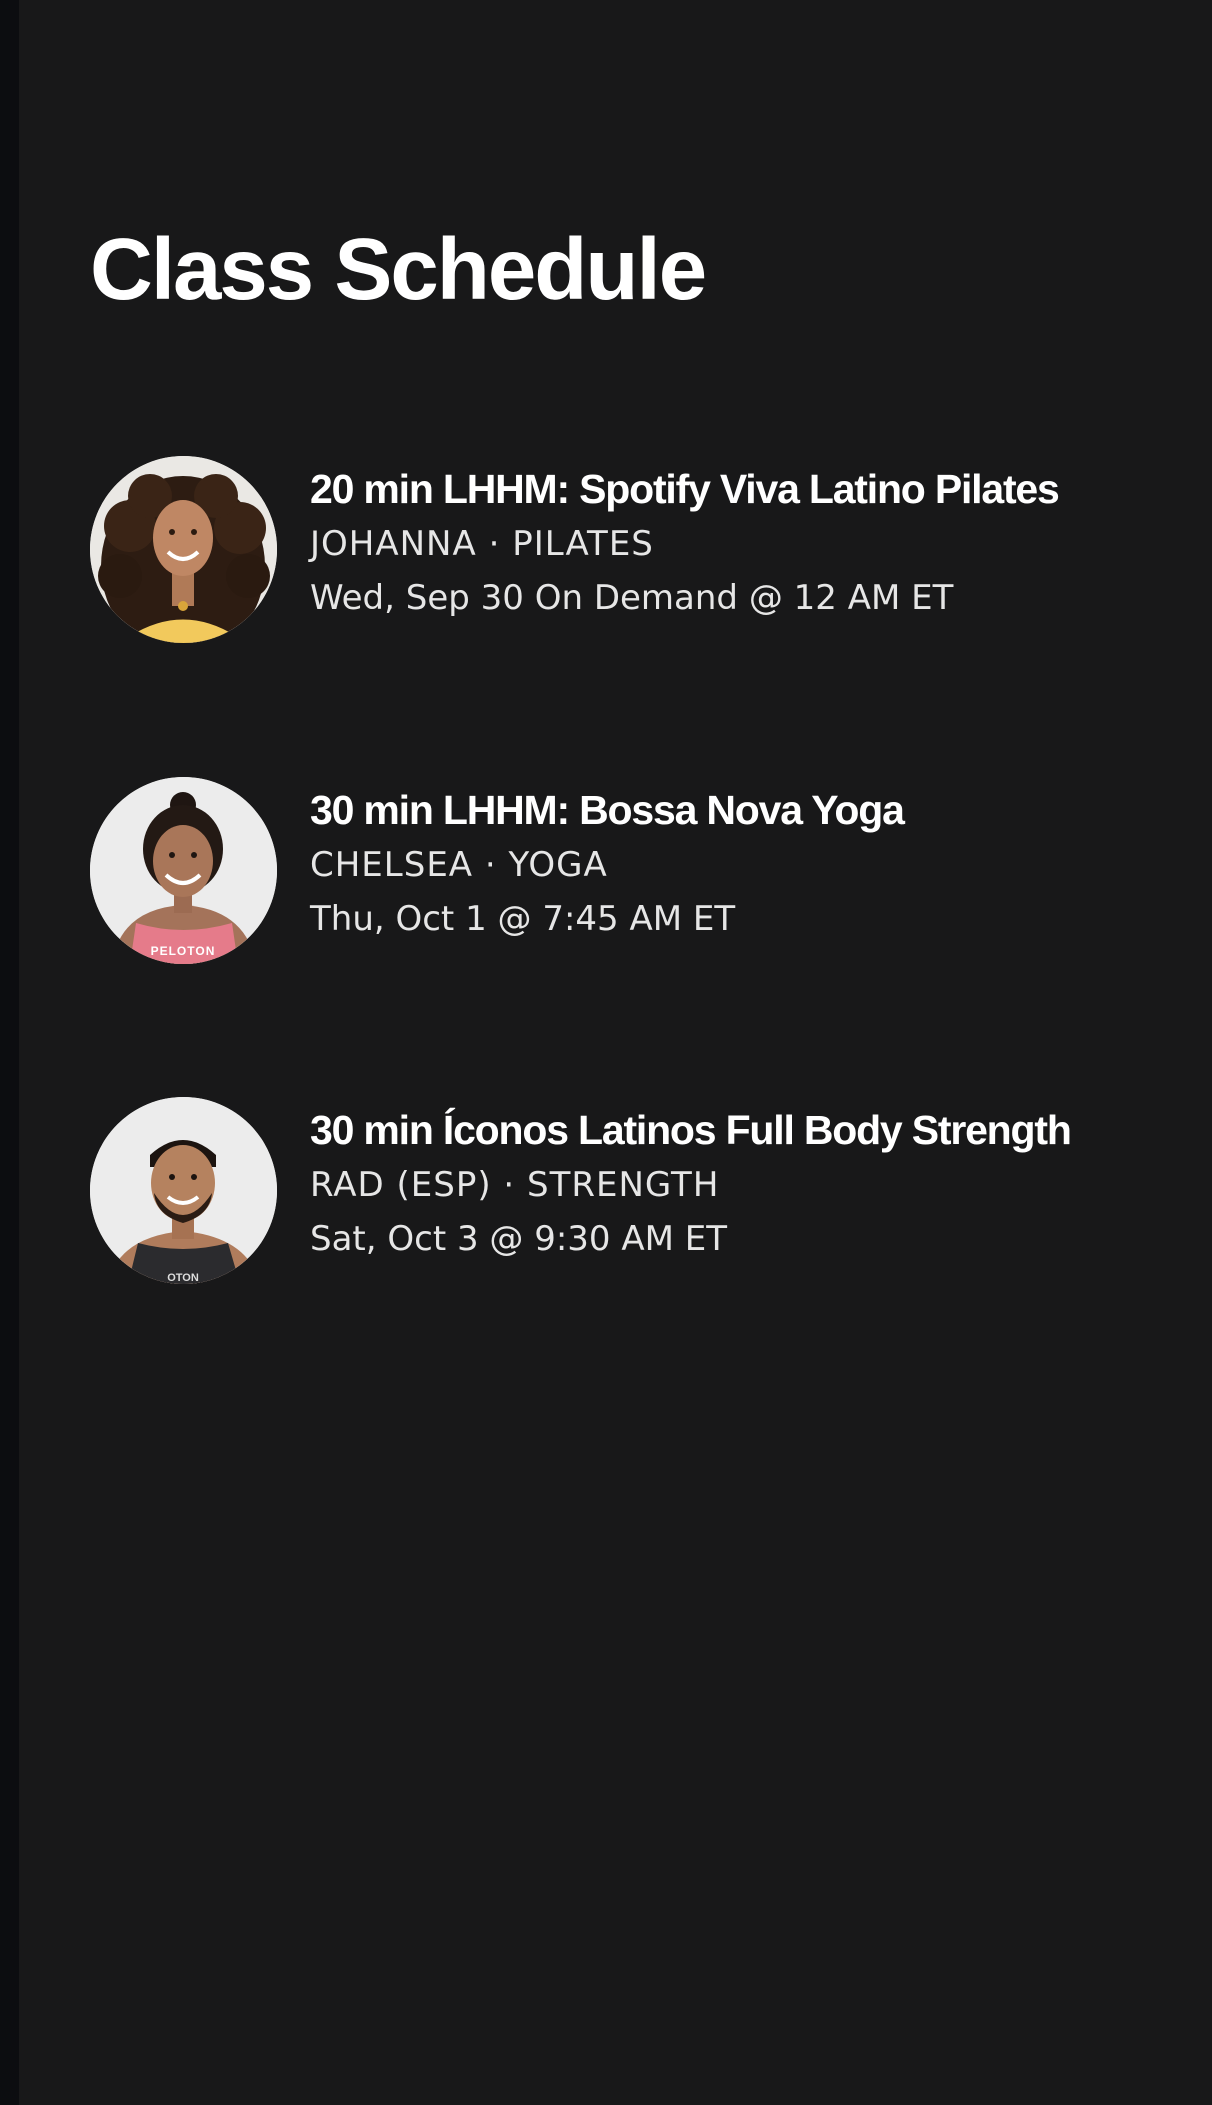 The image size is (1212, 2105). Describe the element at coordinates (398, 269) in the screenshot. I see `page-title: Class Schedule` at that location.